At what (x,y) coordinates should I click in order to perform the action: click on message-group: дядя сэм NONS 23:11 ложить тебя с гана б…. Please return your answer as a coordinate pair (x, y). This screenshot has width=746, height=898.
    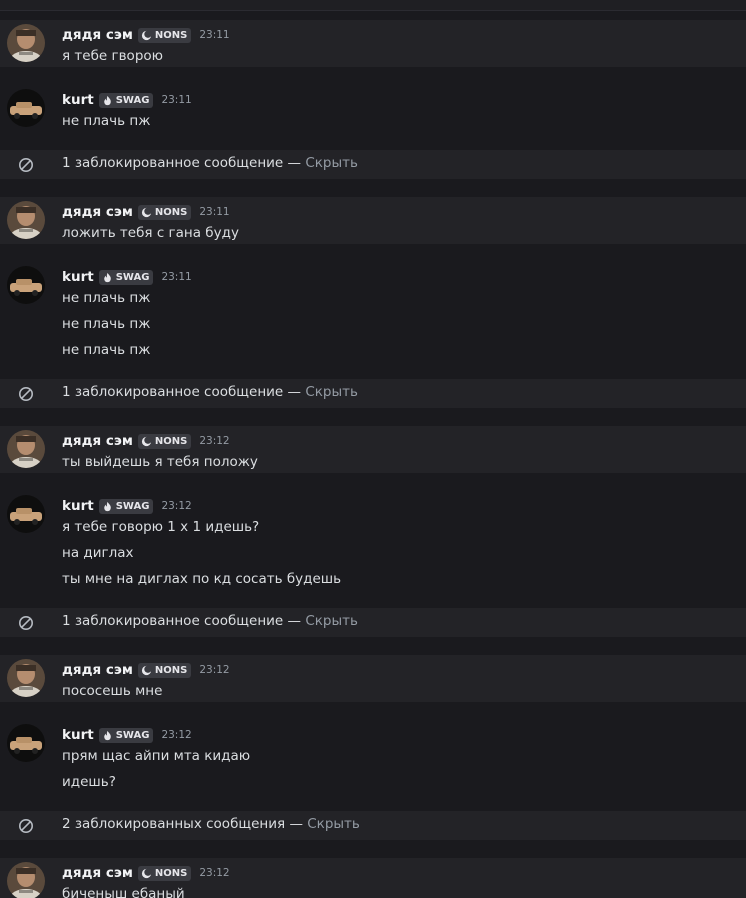
    Looking at the image, I should click on (373, 220).